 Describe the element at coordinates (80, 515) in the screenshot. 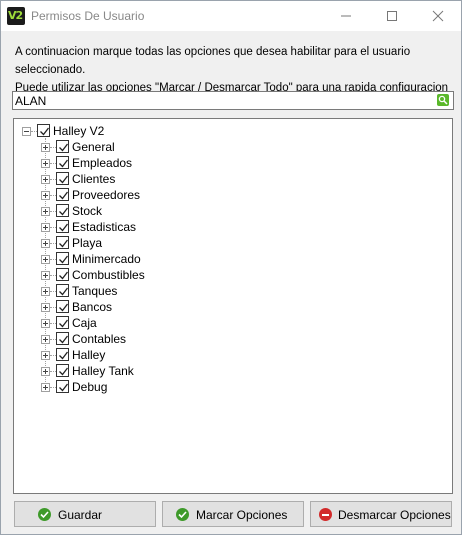

I see `save-button-label: Guardar` at that location.